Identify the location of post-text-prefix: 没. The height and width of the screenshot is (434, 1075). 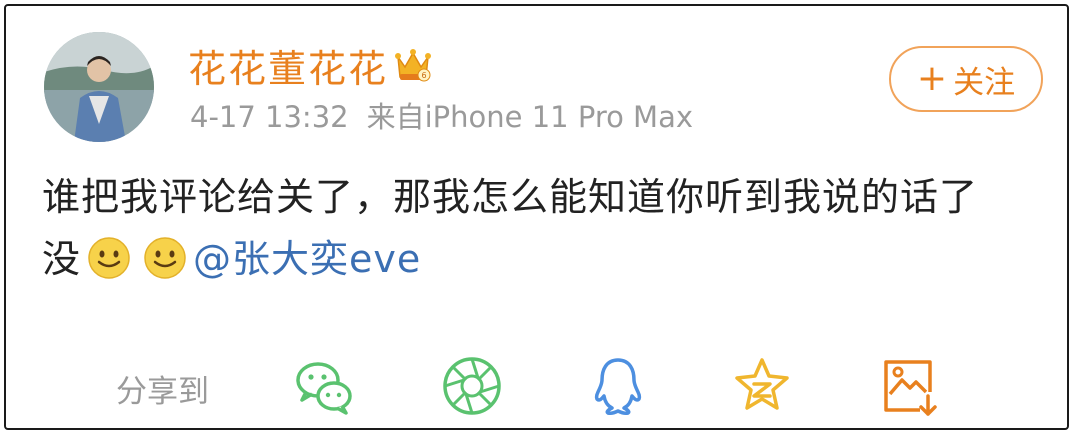
(62, 259).